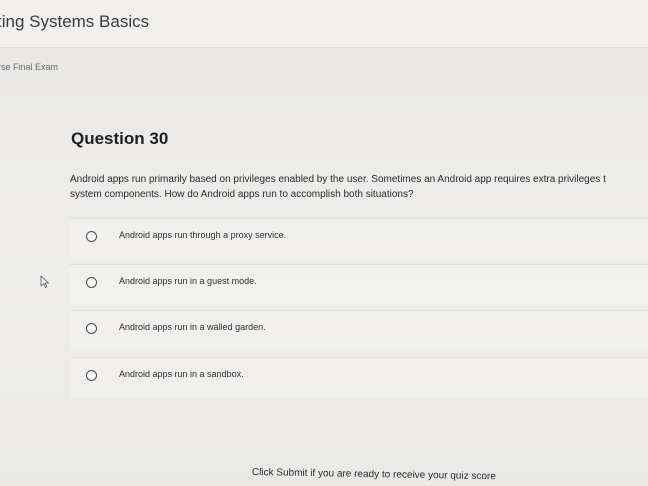 This screenshot has height=486, width=648. What do you see at coordinates (188, 281) in the screenshot?
I see `answer-option-label: Android apps run in a guest mode.` at bounding box center [188, 281].